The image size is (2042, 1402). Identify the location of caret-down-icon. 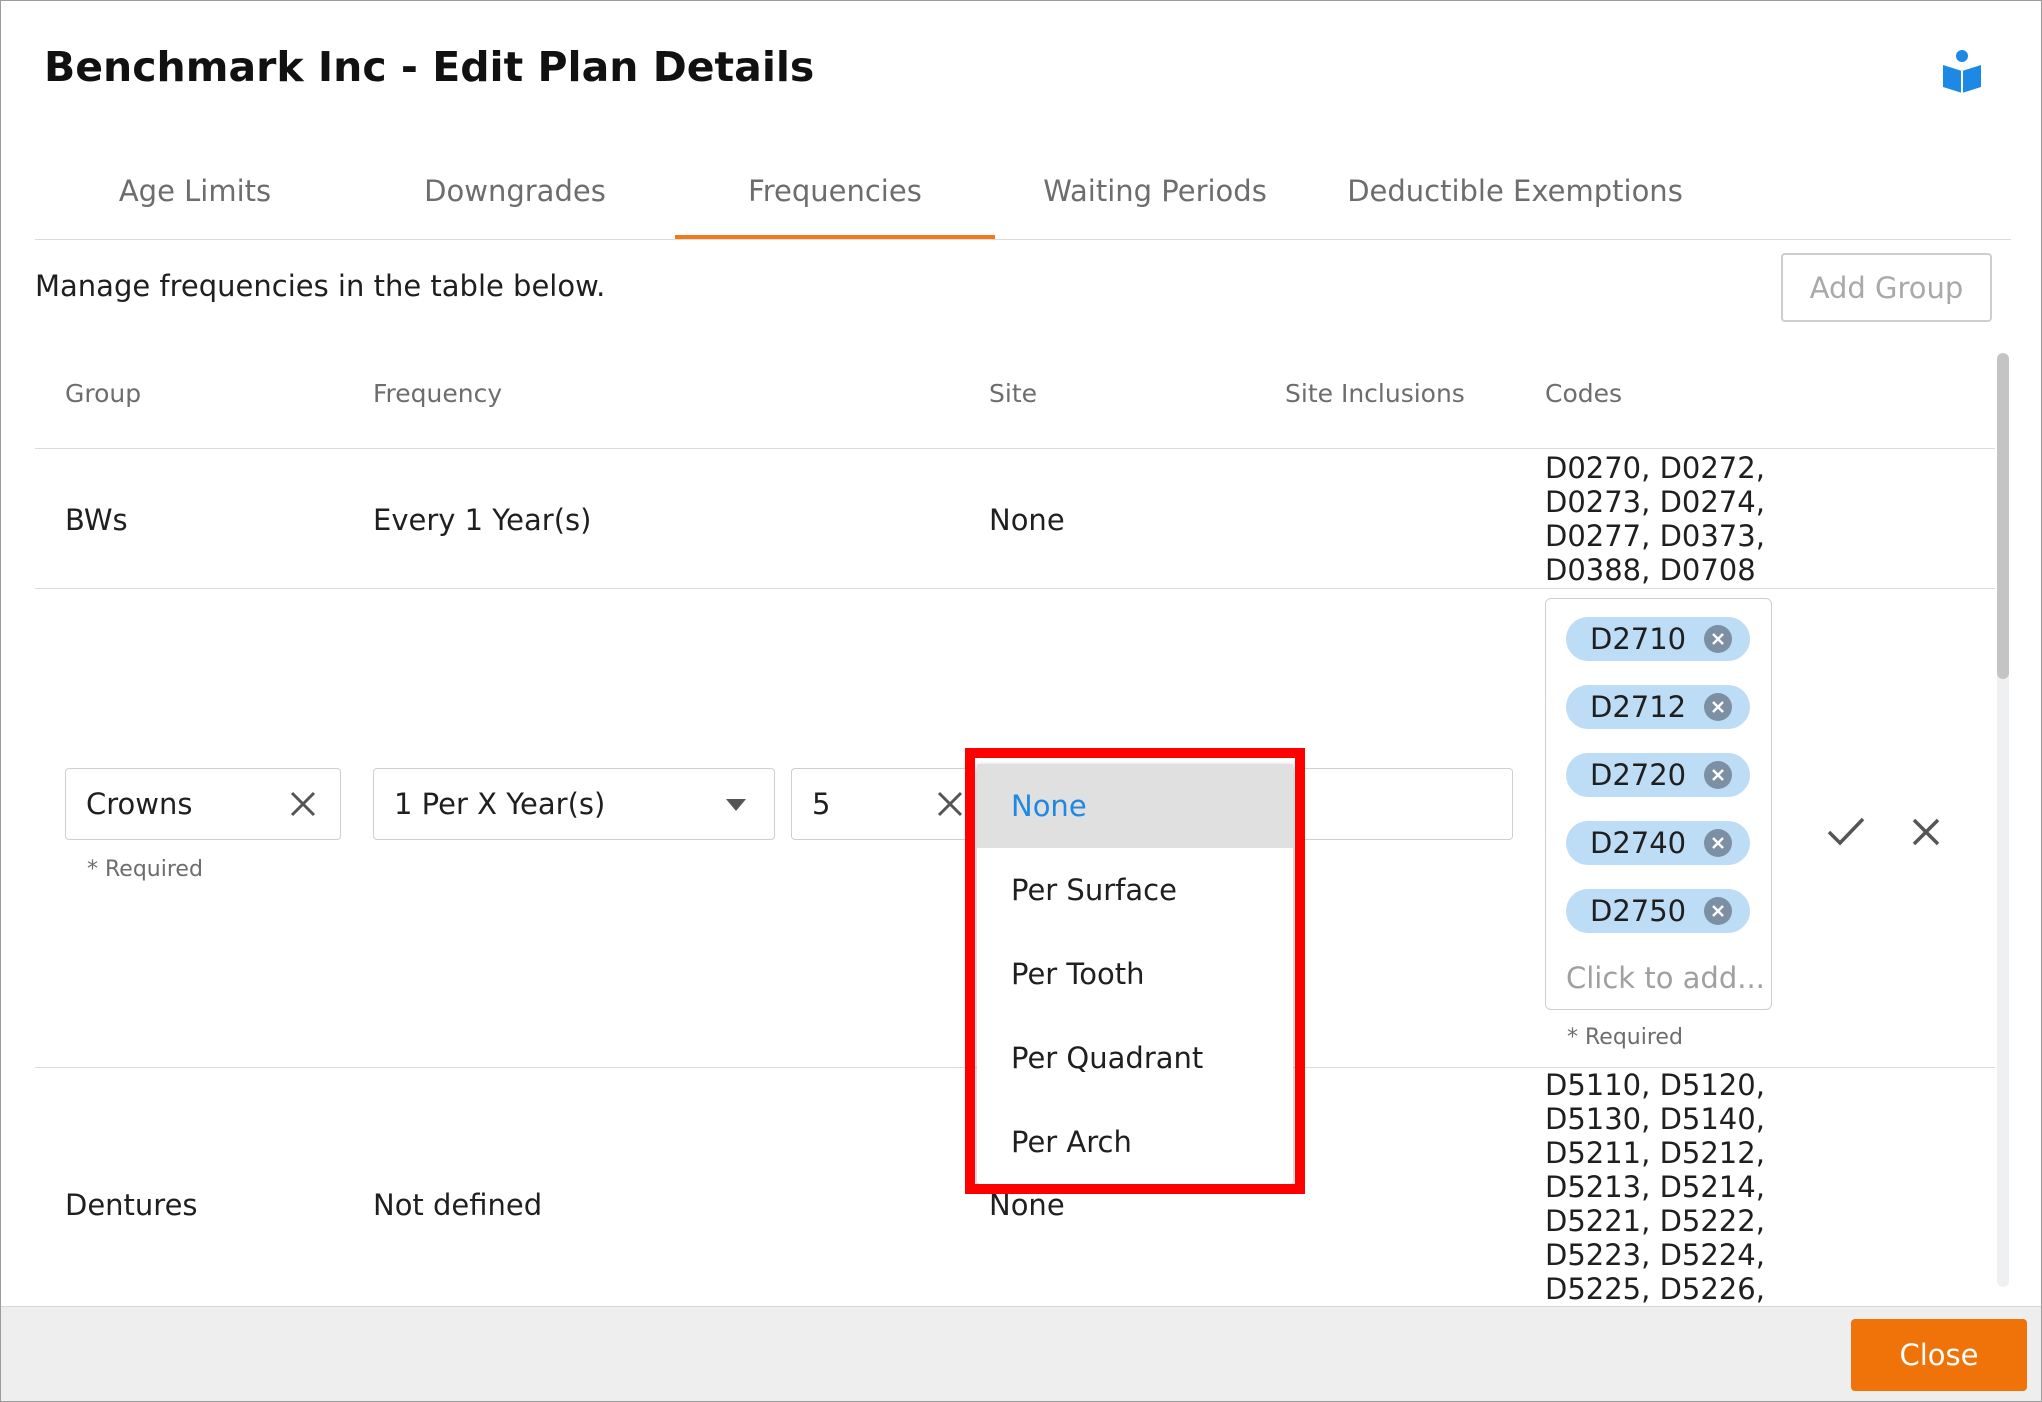
(736, 805).